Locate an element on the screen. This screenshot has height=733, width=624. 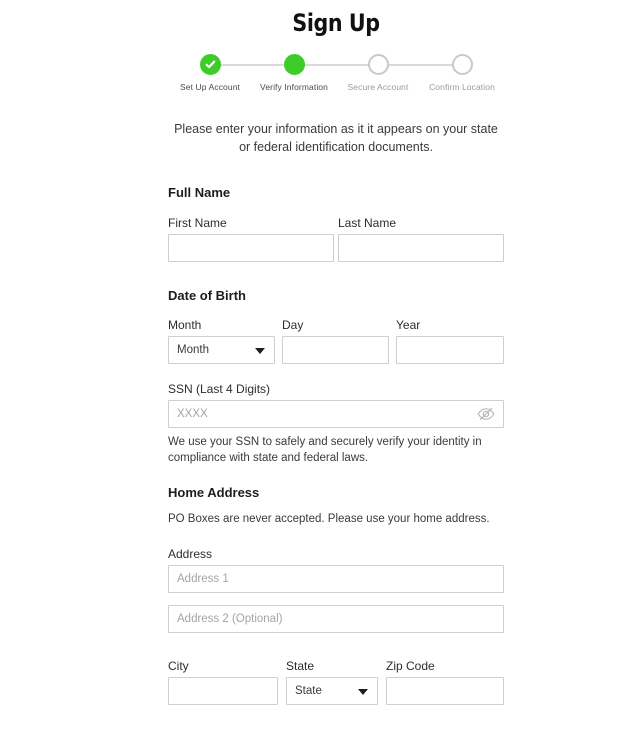
check-icon is located at coordinates (210, 64).